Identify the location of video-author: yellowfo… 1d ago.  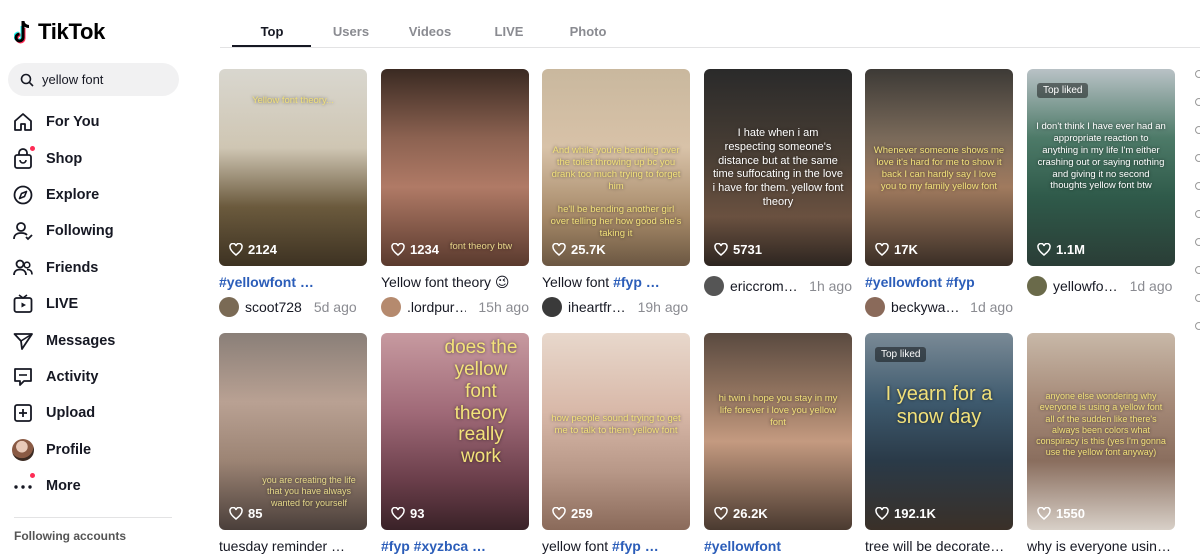
(1101, 286).